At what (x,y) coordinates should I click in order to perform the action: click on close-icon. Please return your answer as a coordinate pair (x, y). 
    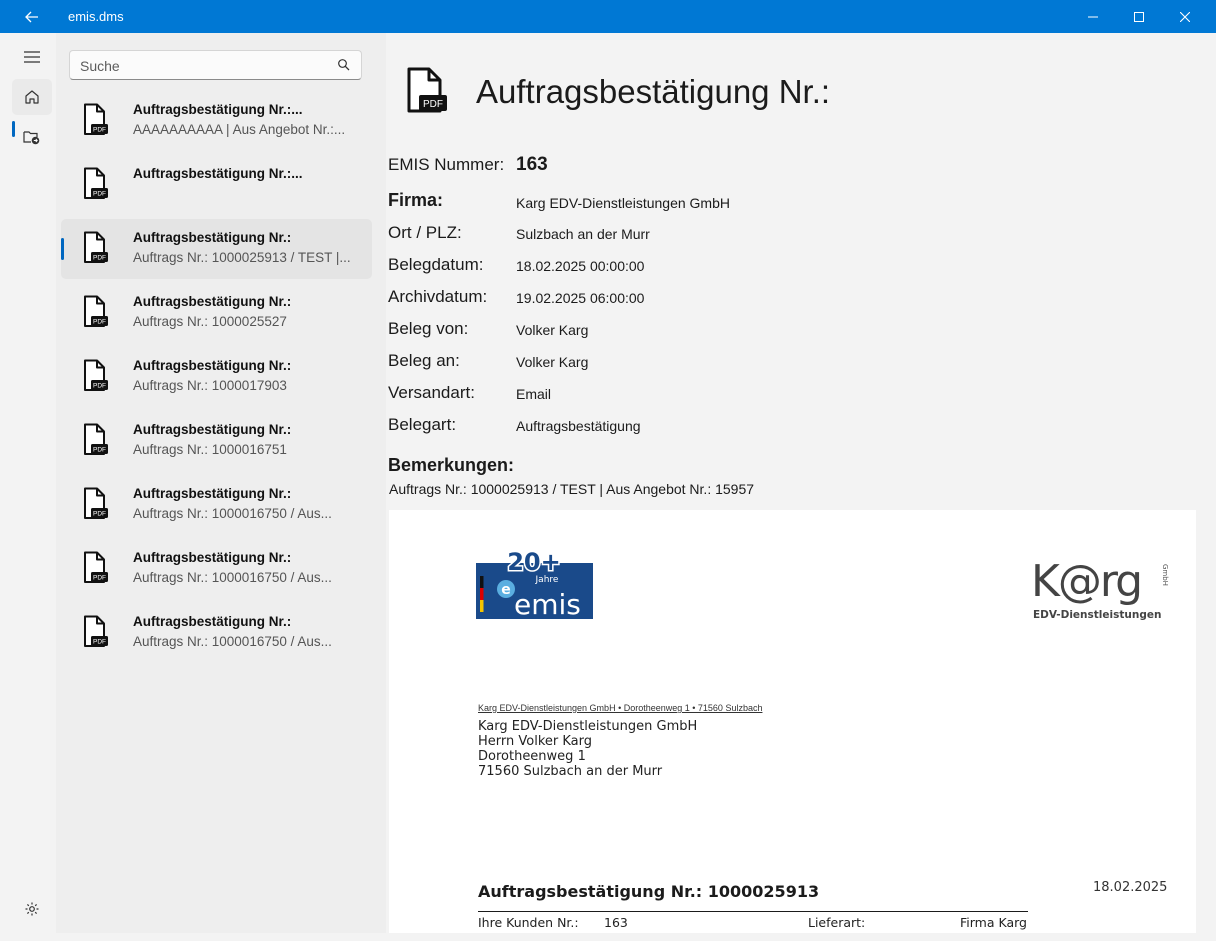
    Looking at the image, I should click on (1185, 16).